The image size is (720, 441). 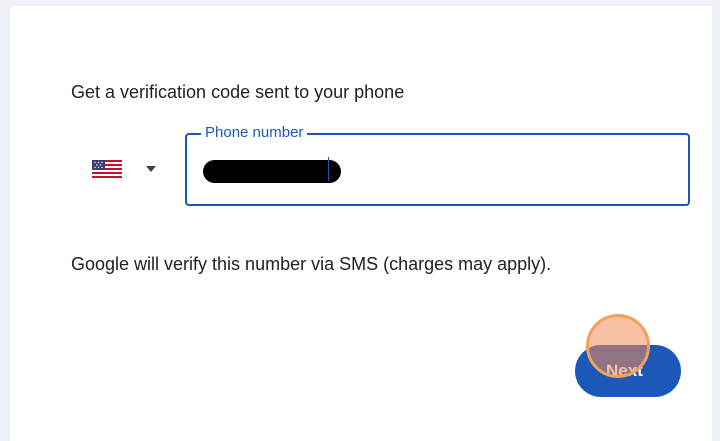 I want to click on us-flag-icon, so click(x=107, y=169).